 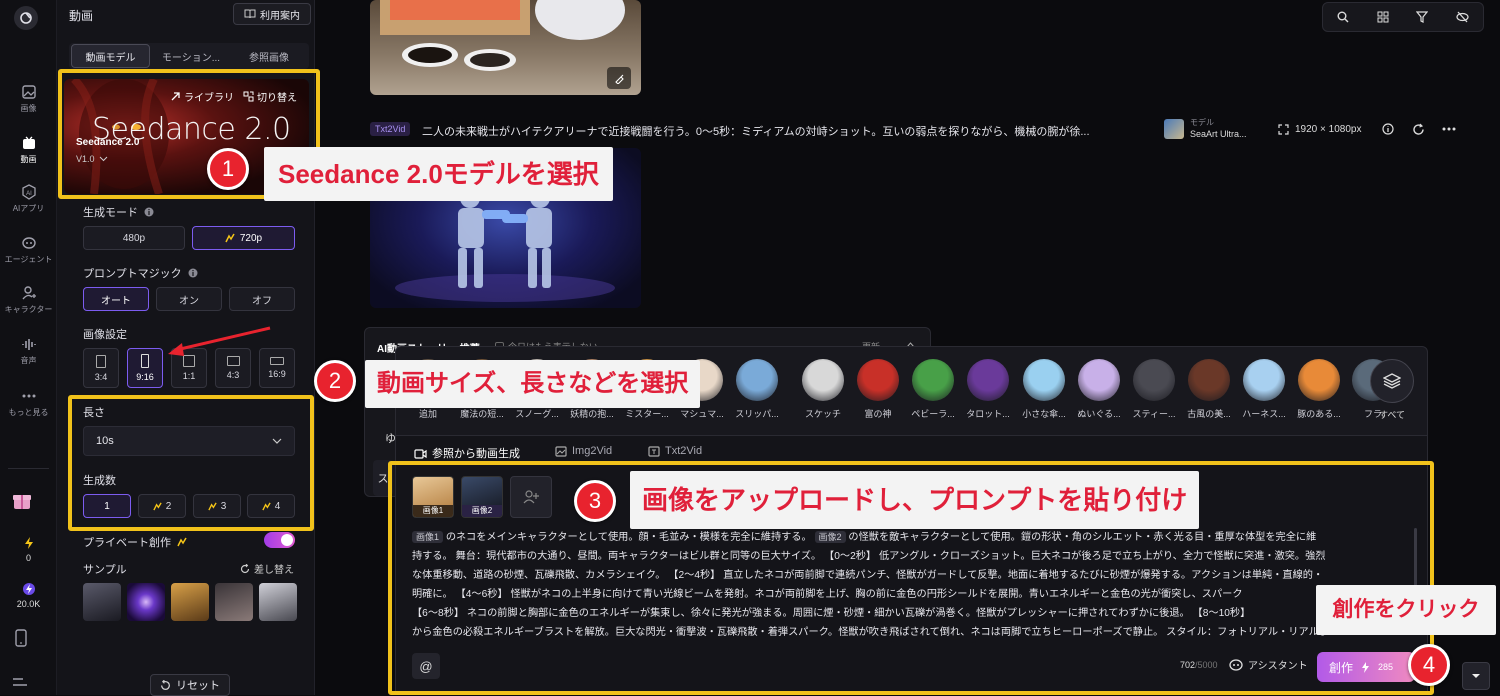 What do you see at coordinates (1202, 122) in the screenshot?
I see `feed-model-caption: モデル` at bounding box center [1202, 122].